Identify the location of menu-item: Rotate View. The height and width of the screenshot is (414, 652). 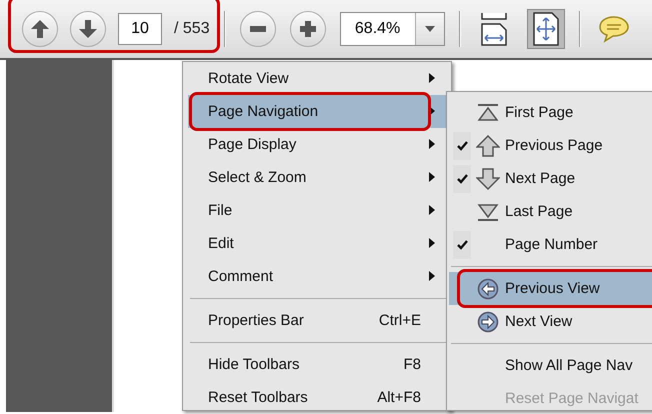
(318, 78).